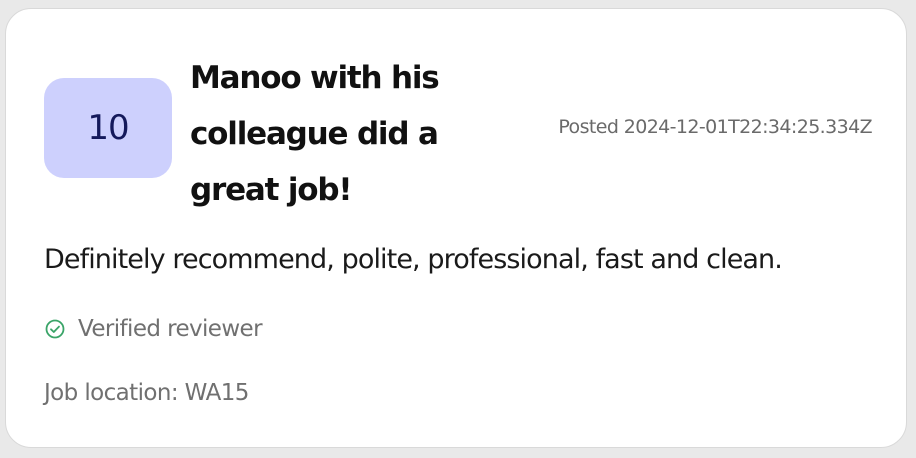 The height and width of the screenshot is (458, 916). Describe the element at coordinates (55, 329) in the screenshot. I see `check-circle-icon` at that location.